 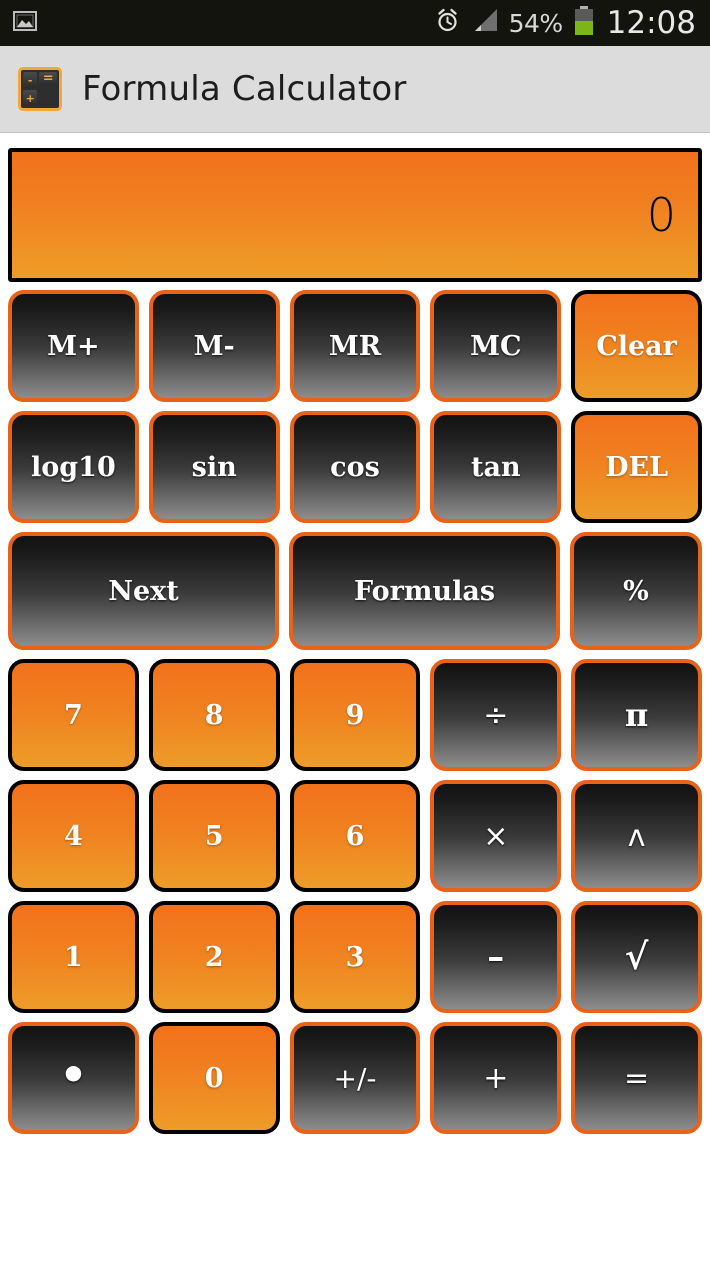 I want to click on image-icon, so click(x=25, y=23).